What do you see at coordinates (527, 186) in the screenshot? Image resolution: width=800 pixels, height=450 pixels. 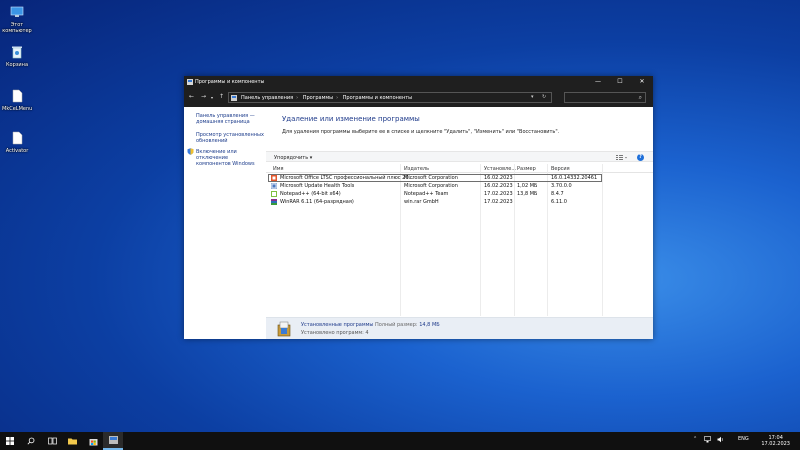 I see `program-size: 1,02 МБ` at bounding box center [527, 186].